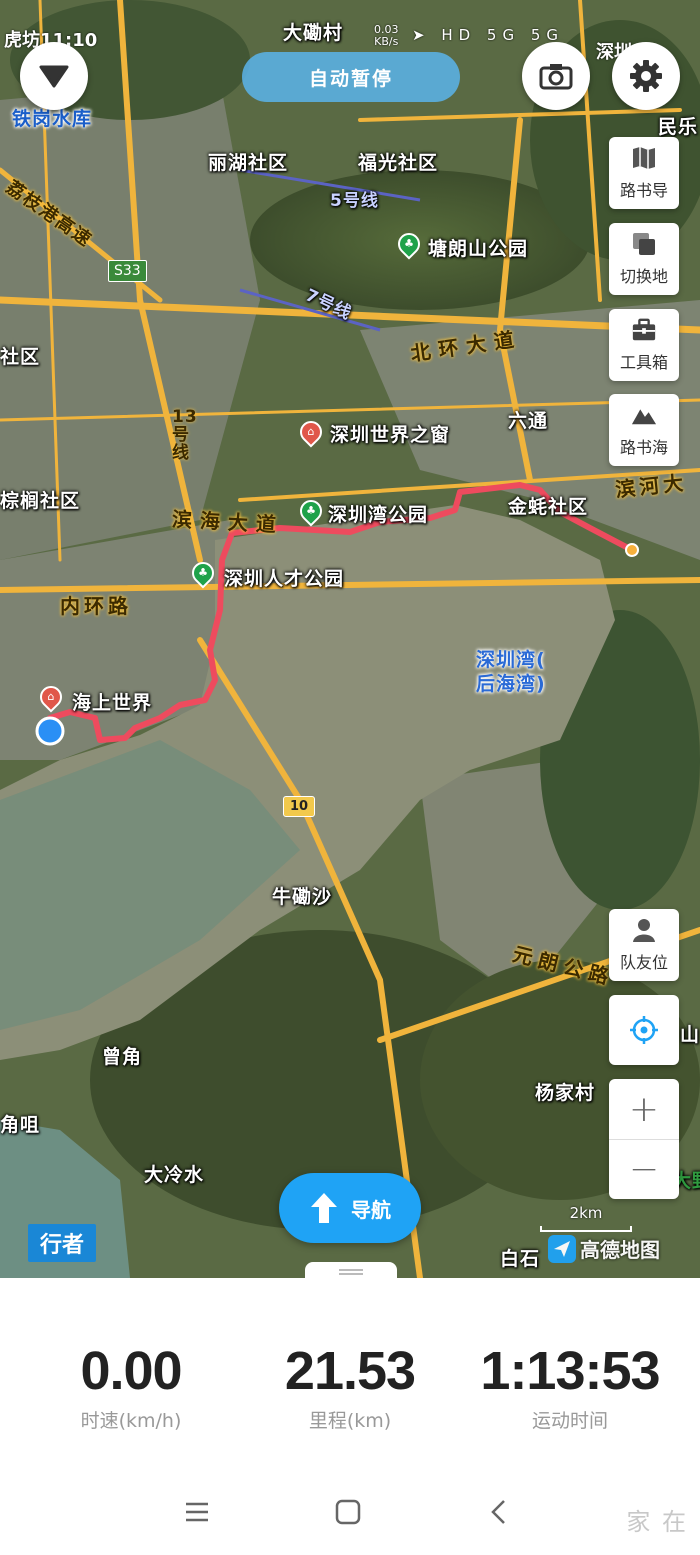  I want to click on map-label: 丽湖社区, so click(248, 163).